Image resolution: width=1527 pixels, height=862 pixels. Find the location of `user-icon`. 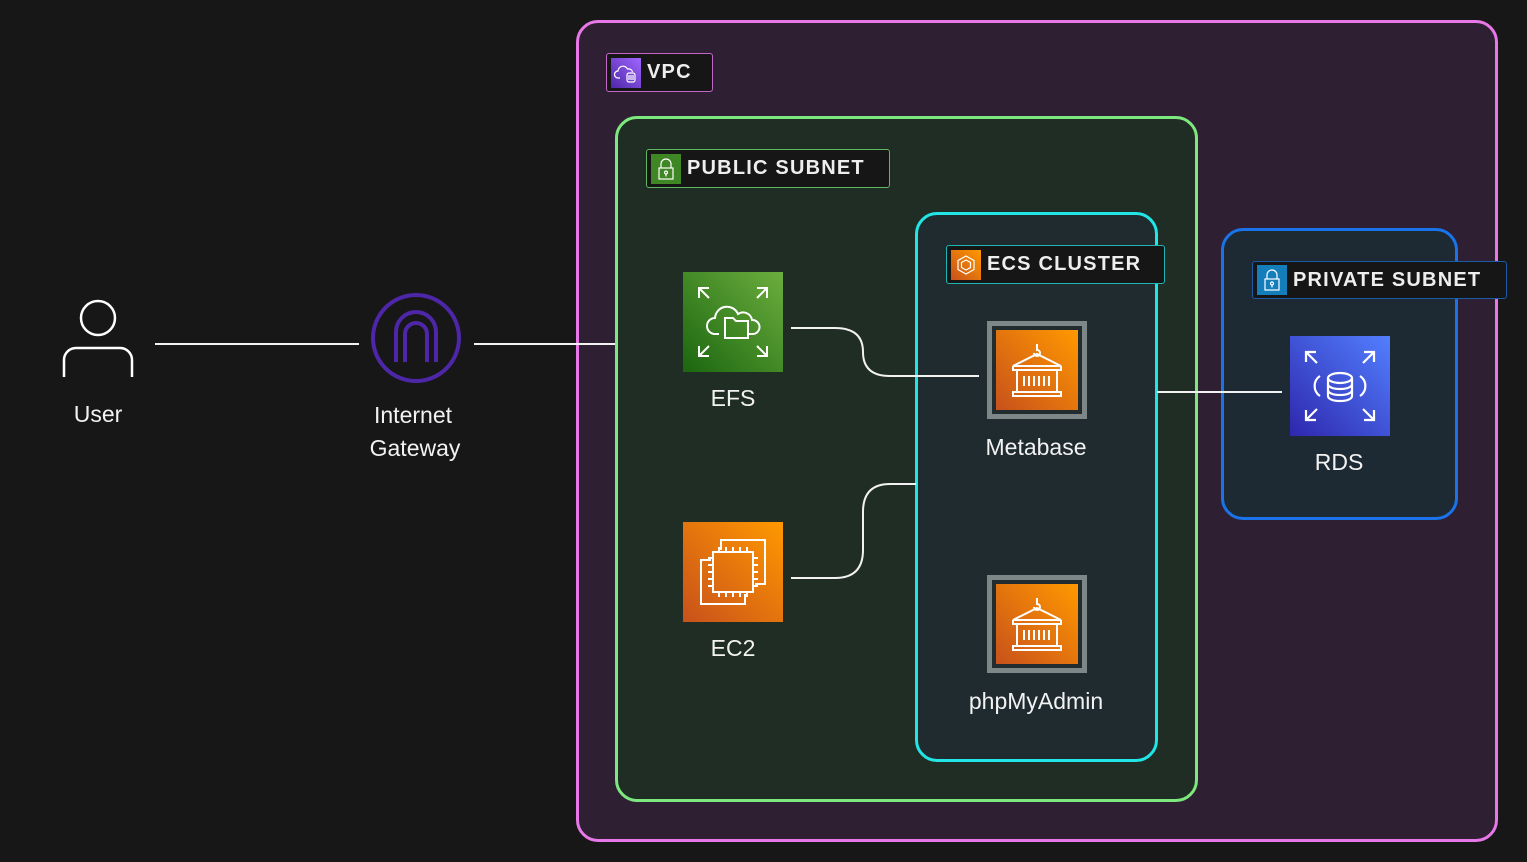

user-icon is located at coordinates (98, 338).